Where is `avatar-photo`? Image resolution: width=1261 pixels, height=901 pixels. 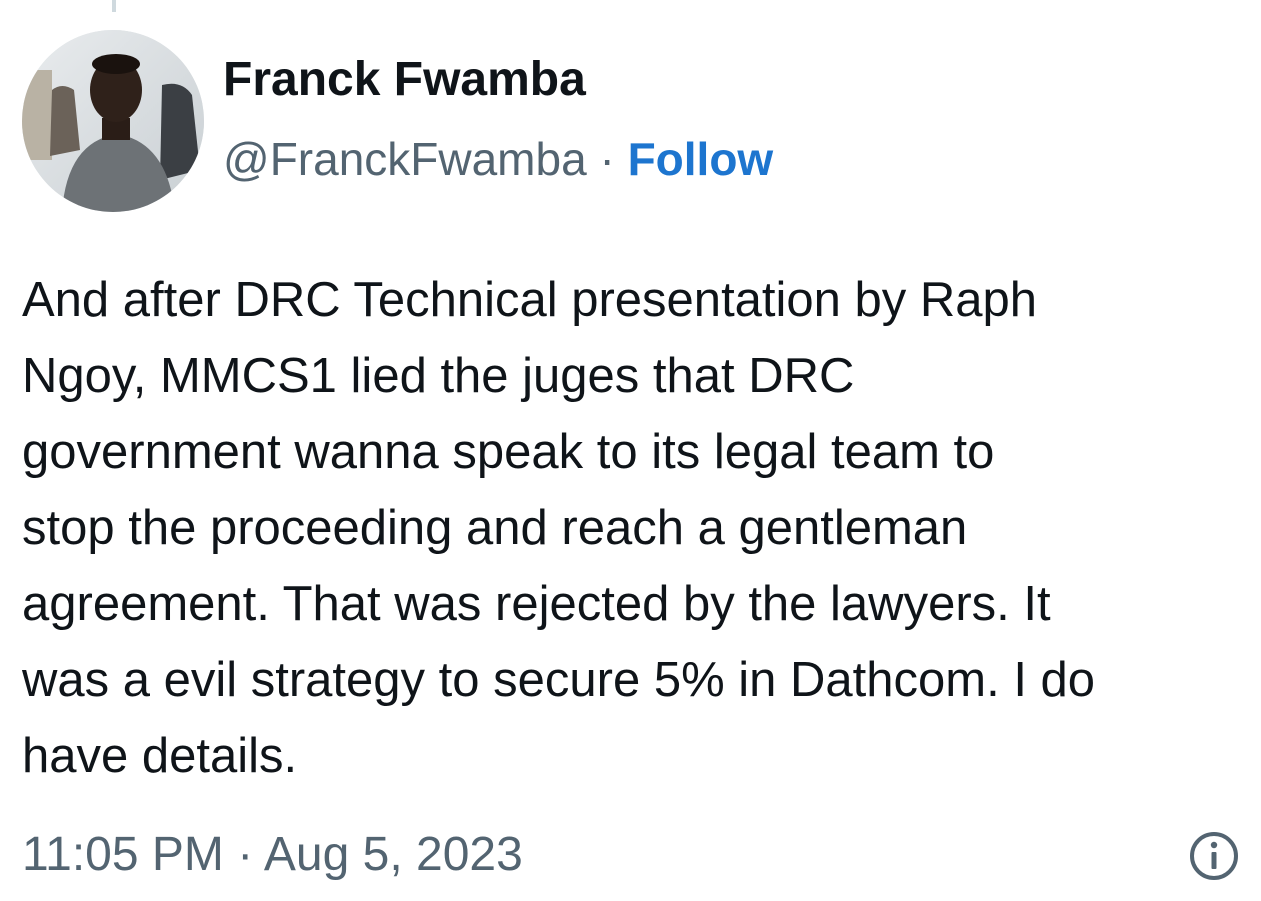 avatar-photo is located at coordinates (113, 121).